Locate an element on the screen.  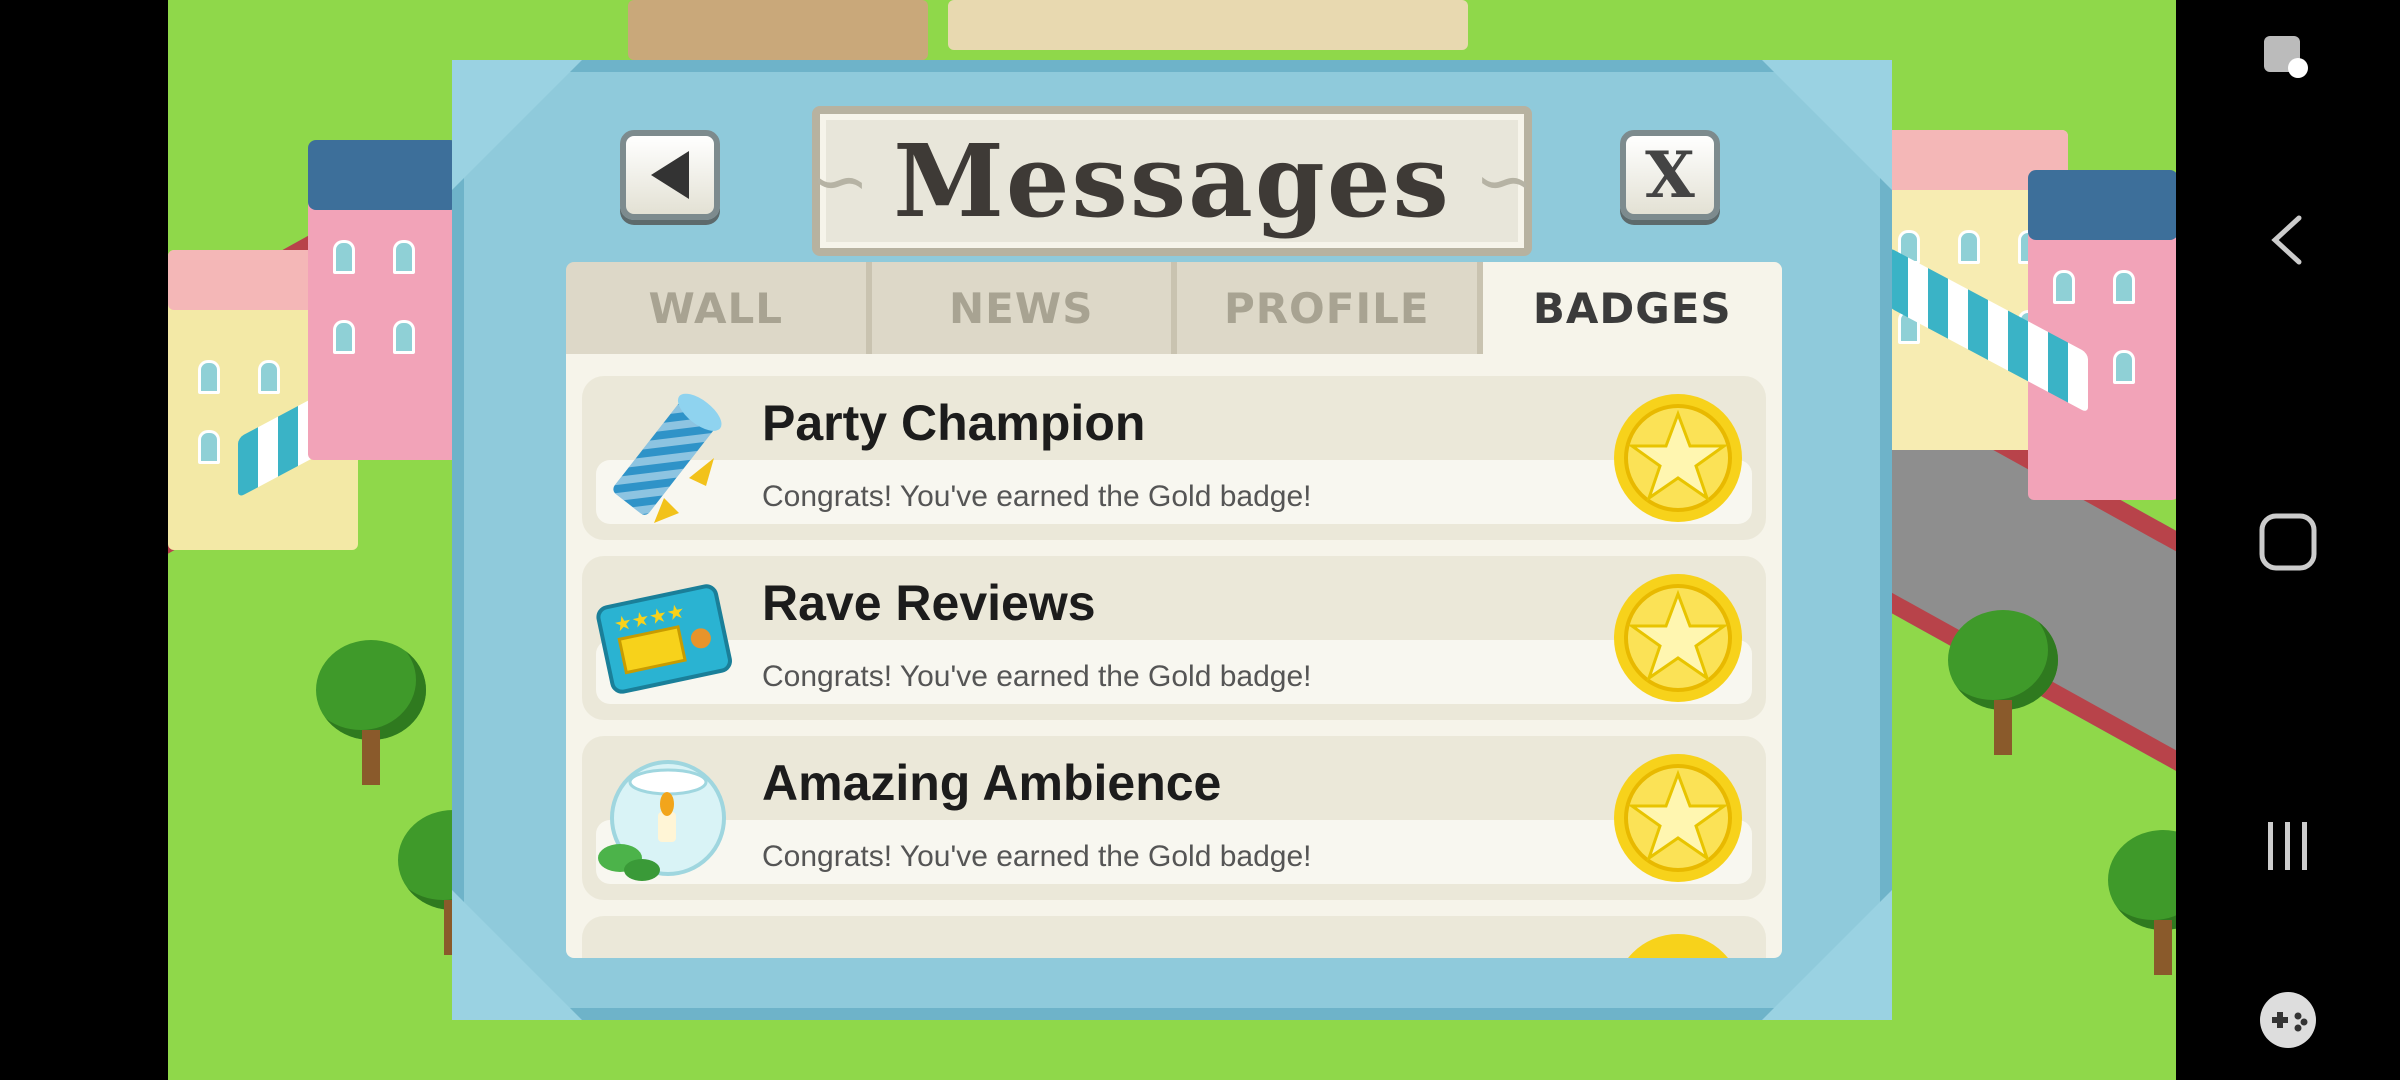
list-item is located at coordinates (1174, 937).